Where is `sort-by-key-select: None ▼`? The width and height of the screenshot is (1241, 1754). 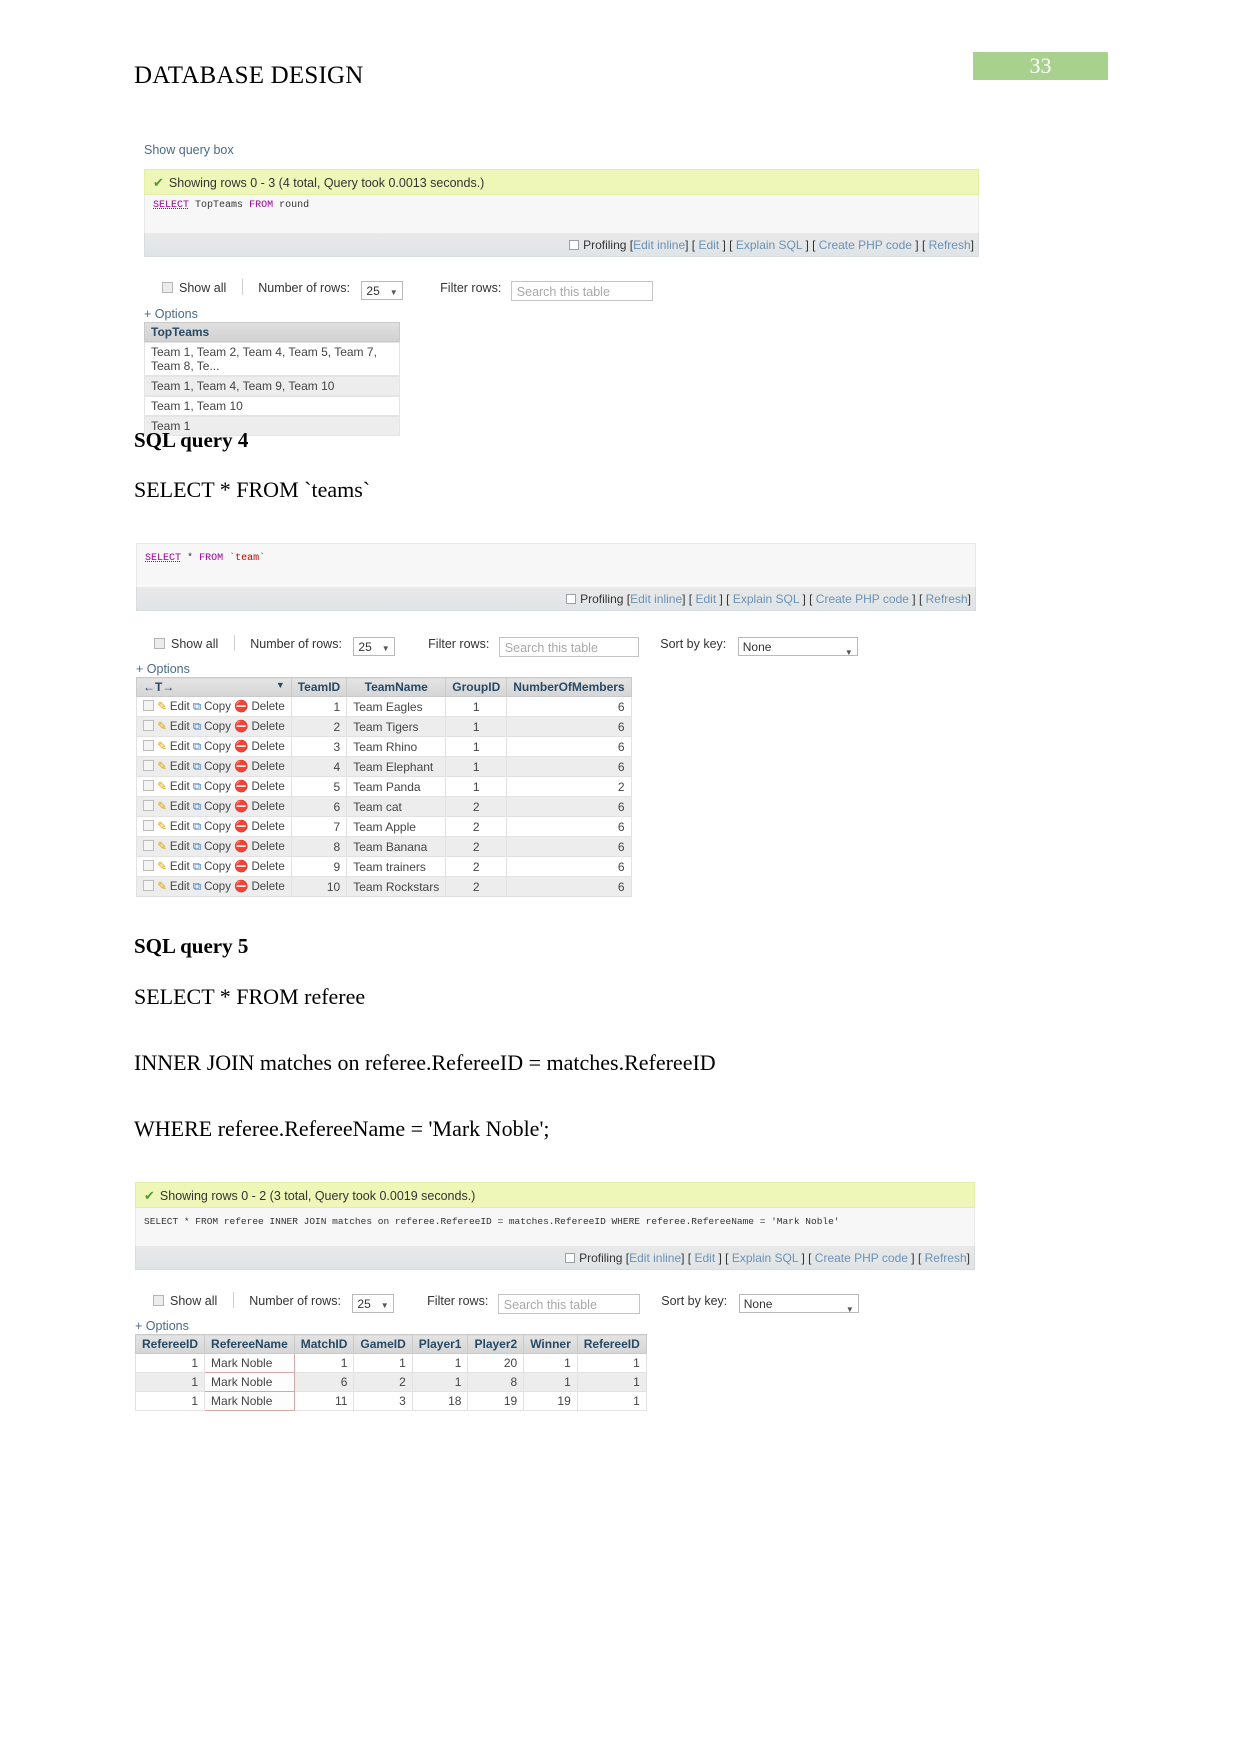 sort-by-key-select: None ▼ is located at coordinates (797, 647).